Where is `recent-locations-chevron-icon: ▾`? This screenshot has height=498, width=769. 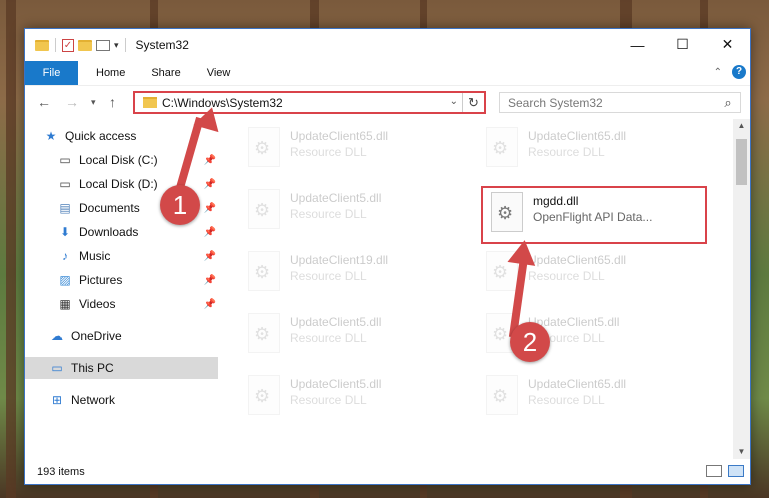 recent-locations-chevron-icon: ▾ is located at coordinates (93, 102).